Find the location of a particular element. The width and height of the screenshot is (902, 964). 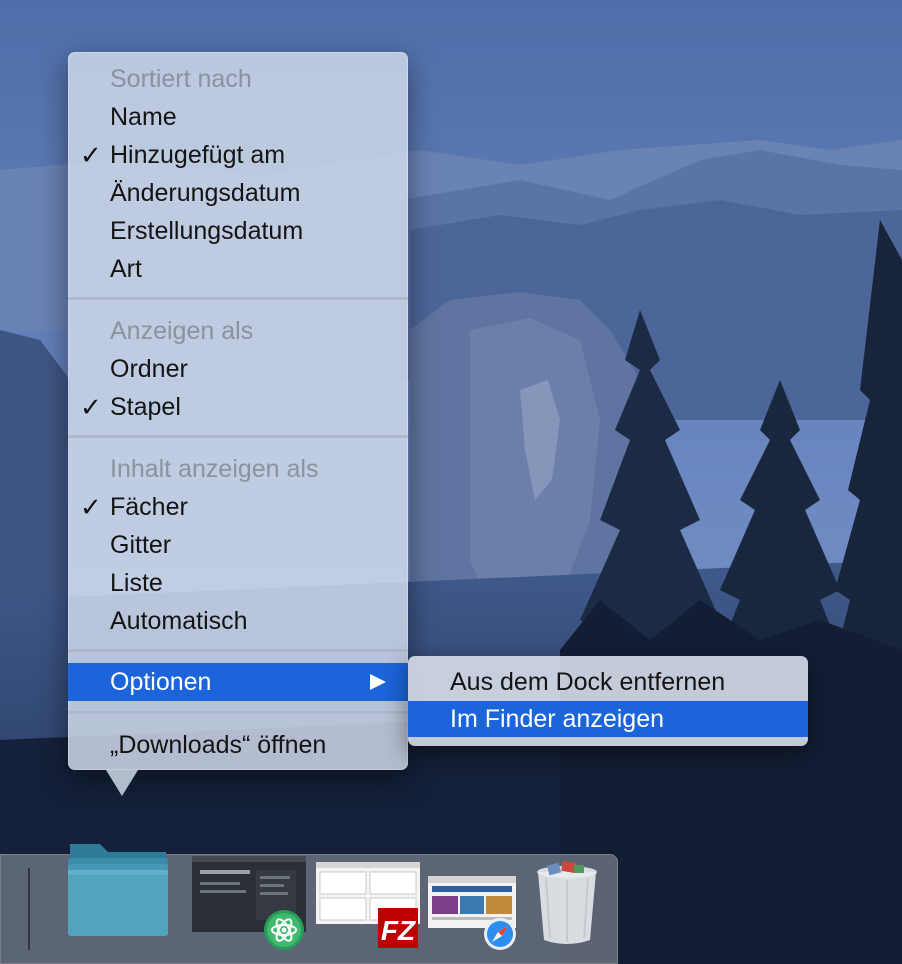

dock: FZ is located at coordinates (309, 904).